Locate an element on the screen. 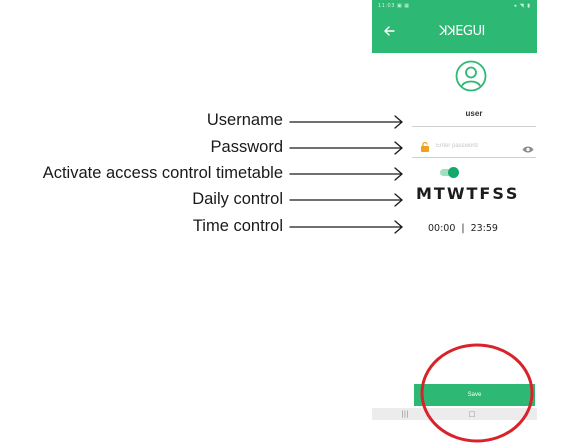  username-value: user is located at coordinates (474, 113).